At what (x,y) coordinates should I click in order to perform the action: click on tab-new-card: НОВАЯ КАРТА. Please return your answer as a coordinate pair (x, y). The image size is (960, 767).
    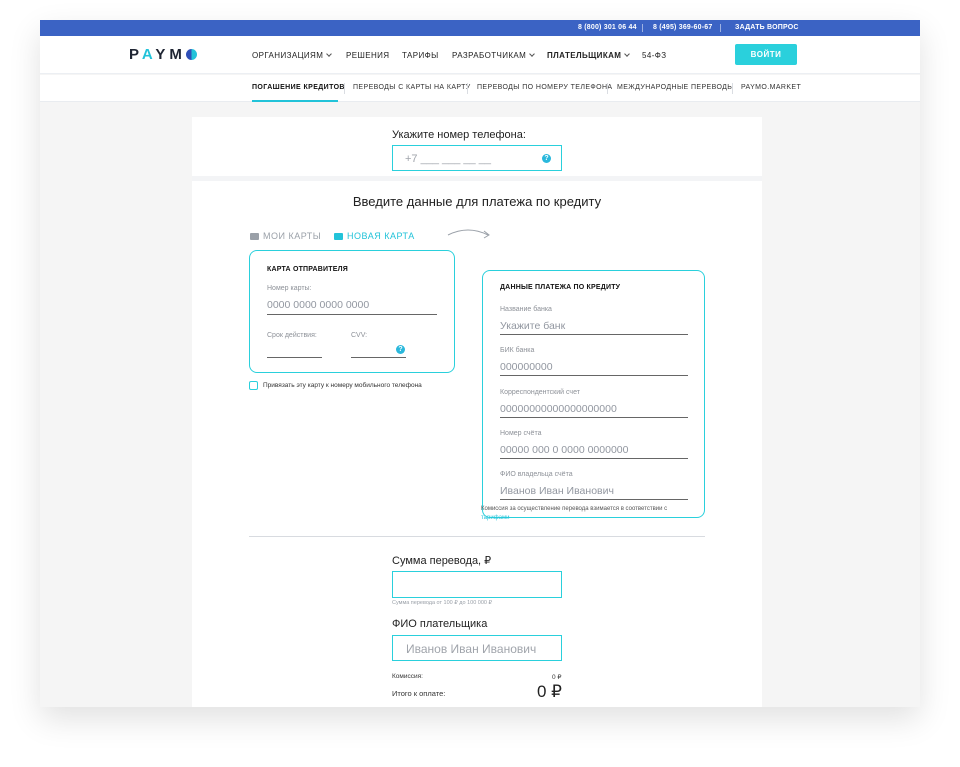
    Looking at the image, I should click on (374, 236).